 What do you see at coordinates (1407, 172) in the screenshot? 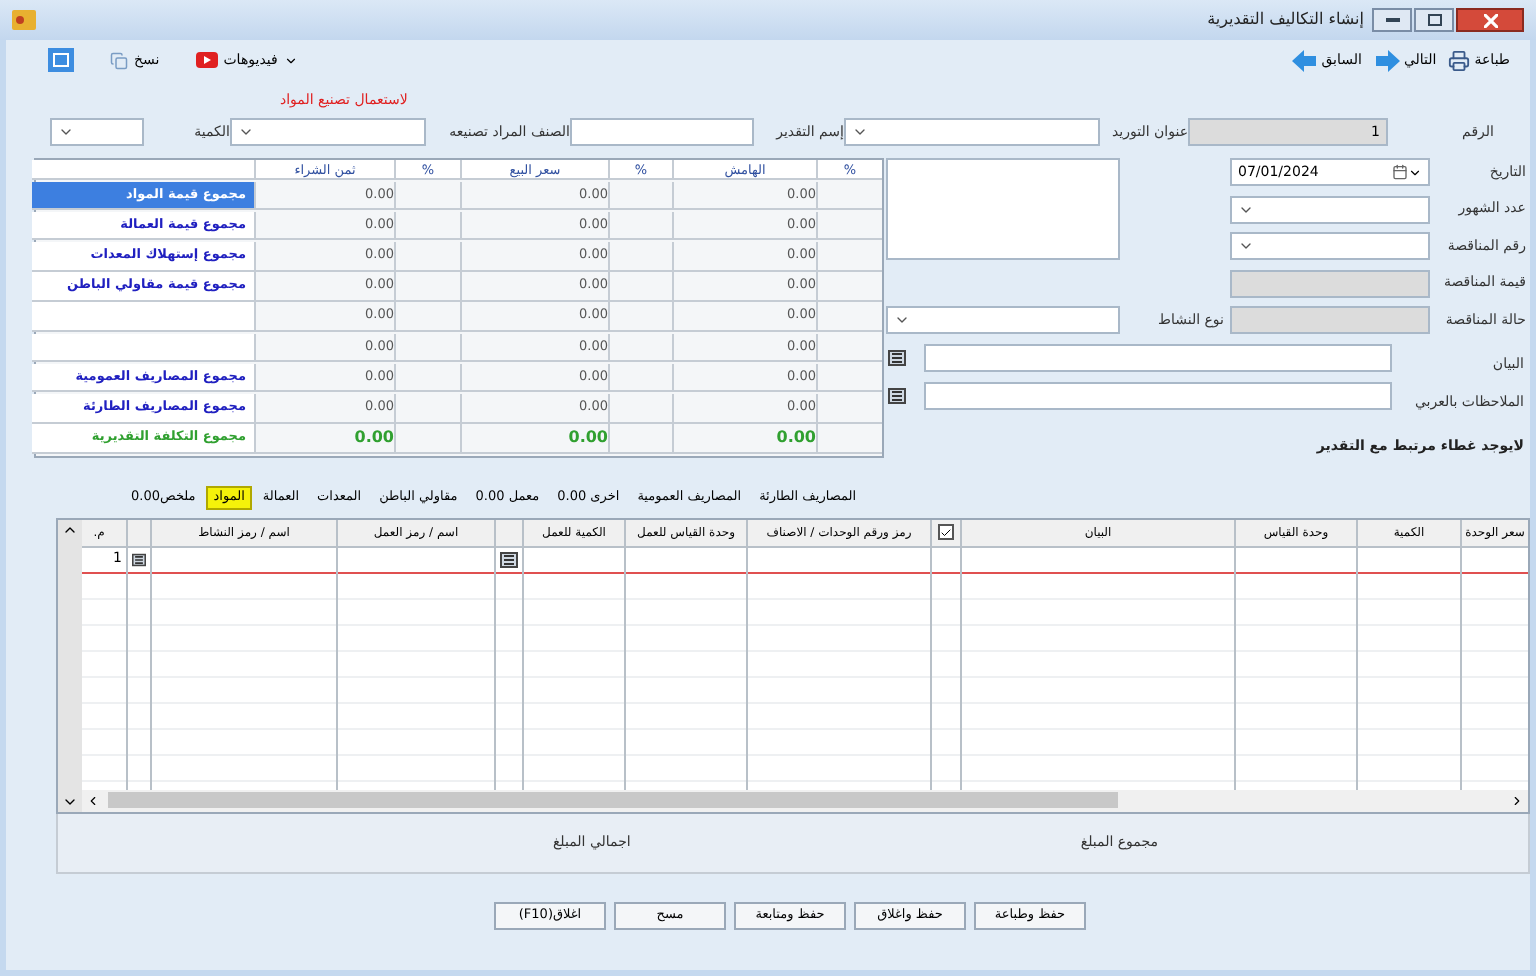
I see `calendar-icon` at bounding box center [1407, 172].